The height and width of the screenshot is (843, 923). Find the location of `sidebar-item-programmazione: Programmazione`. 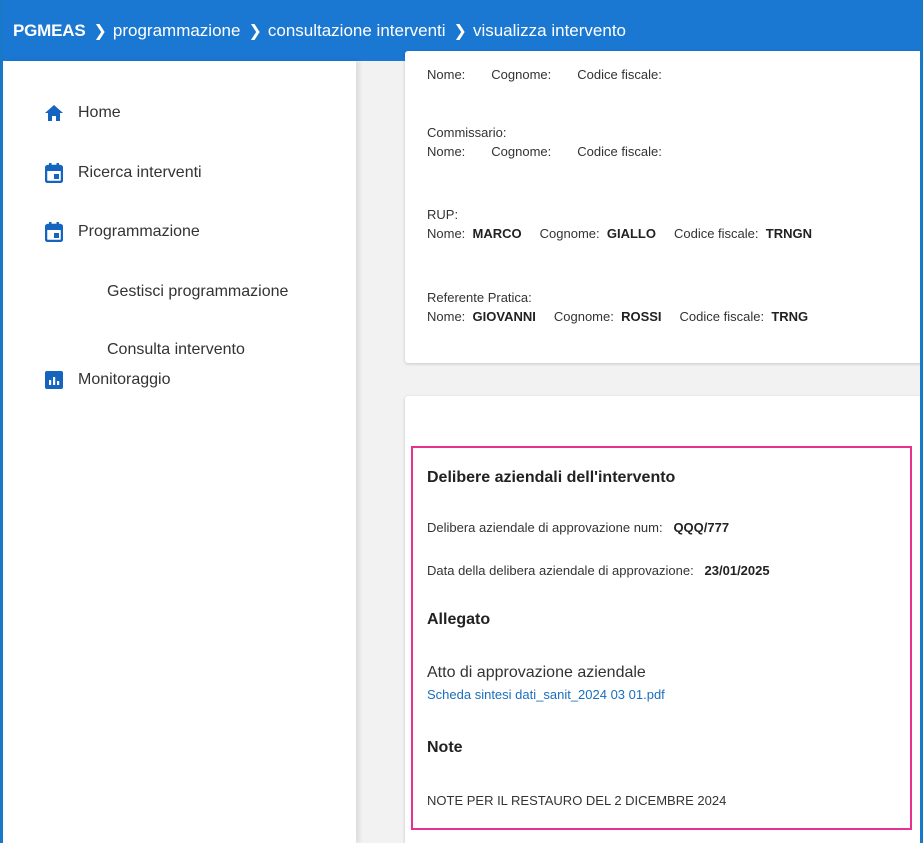

sidebar-item-programmazione: Programmazione is located at coordinates (122, 232).